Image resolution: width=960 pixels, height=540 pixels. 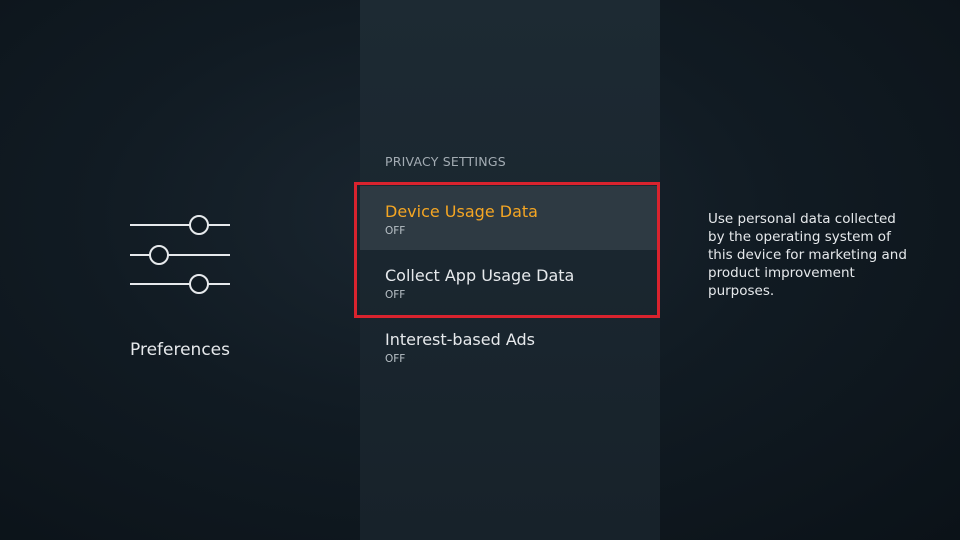 I want to click on section-header: PRIVACY SETTINGS, so click(x=445, y=161).